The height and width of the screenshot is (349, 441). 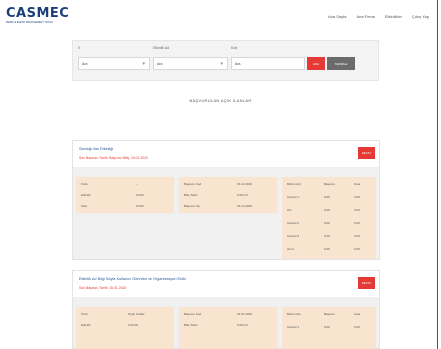 What do you see at coordinates (161, 48) in the screenshot?
I see `event-label: Etkinlik Ad` at bounding box center [161, 48].